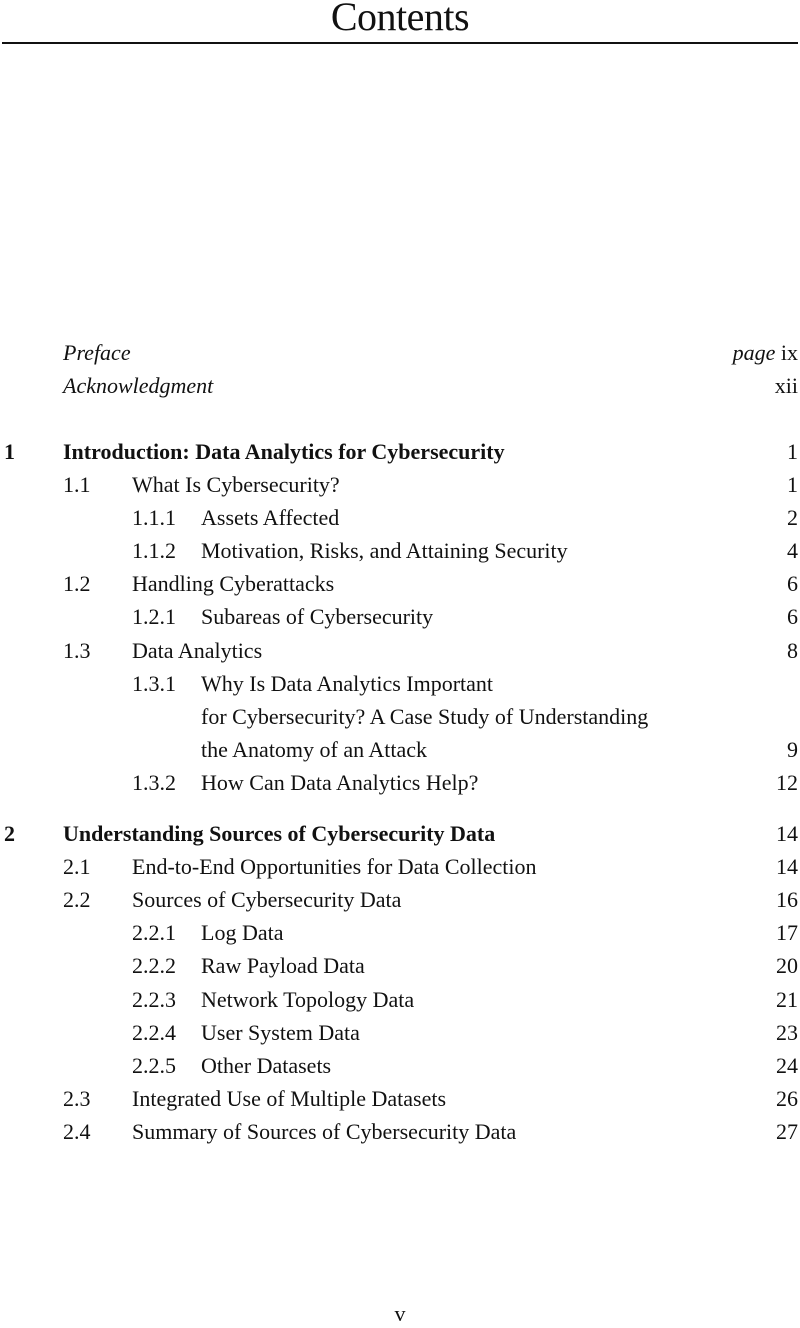 Image resolution: width=800 pixels, height=1328 pixels. I want to click on section-title: Log Data, so click(242, 932).